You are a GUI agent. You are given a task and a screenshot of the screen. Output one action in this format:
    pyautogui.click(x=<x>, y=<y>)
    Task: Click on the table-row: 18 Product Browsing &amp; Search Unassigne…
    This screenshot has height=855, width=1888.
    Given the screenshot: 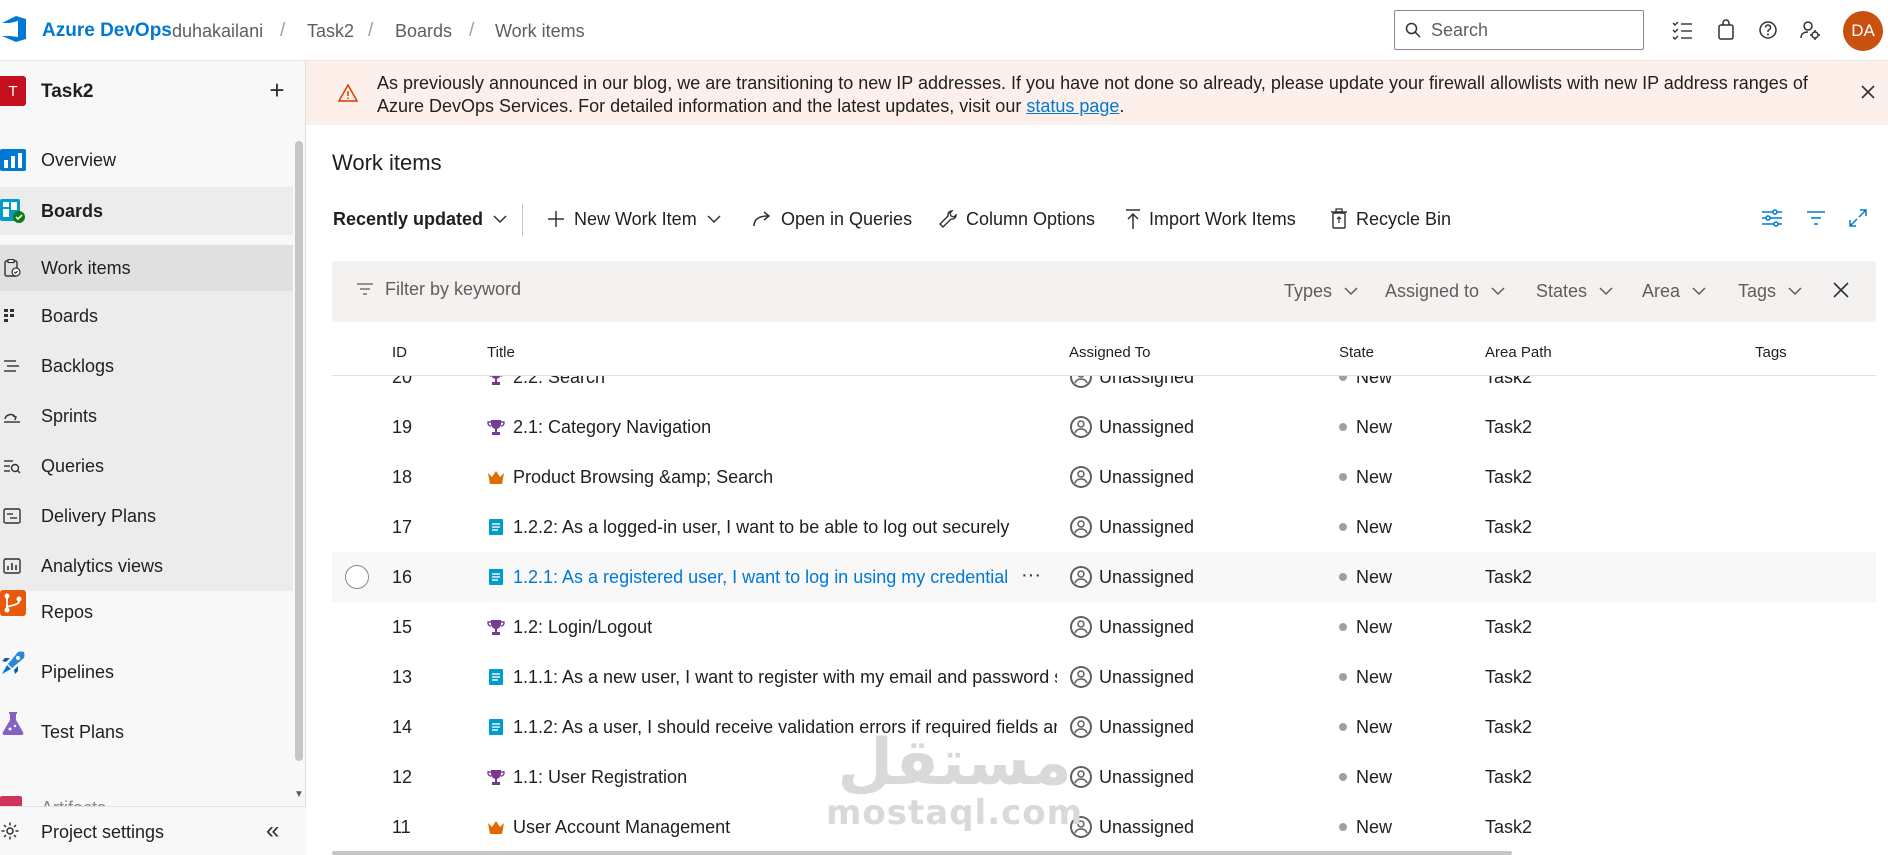 What is the action you would take?
    pyautogui.click(x=1104, y=477)
    